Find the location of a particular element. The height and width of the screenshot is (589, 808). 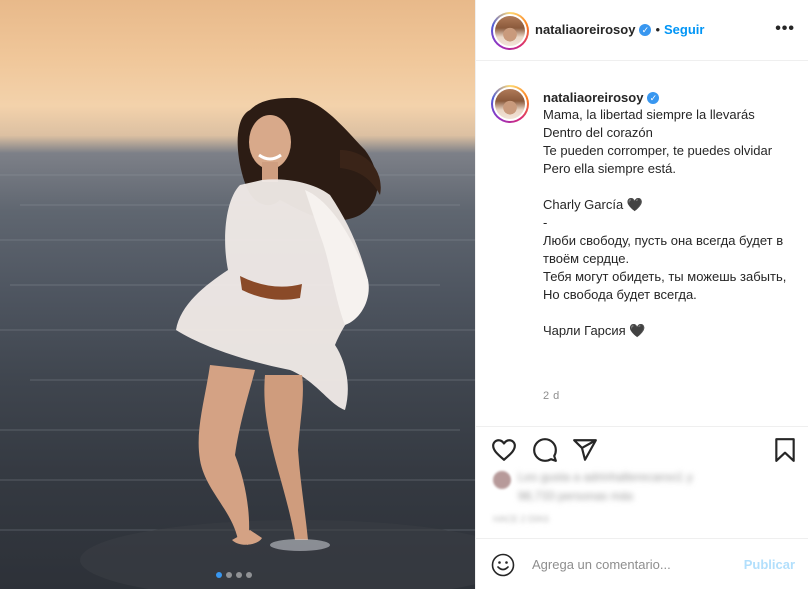

follow-button: Seguir is located at coordinates (684, 29).